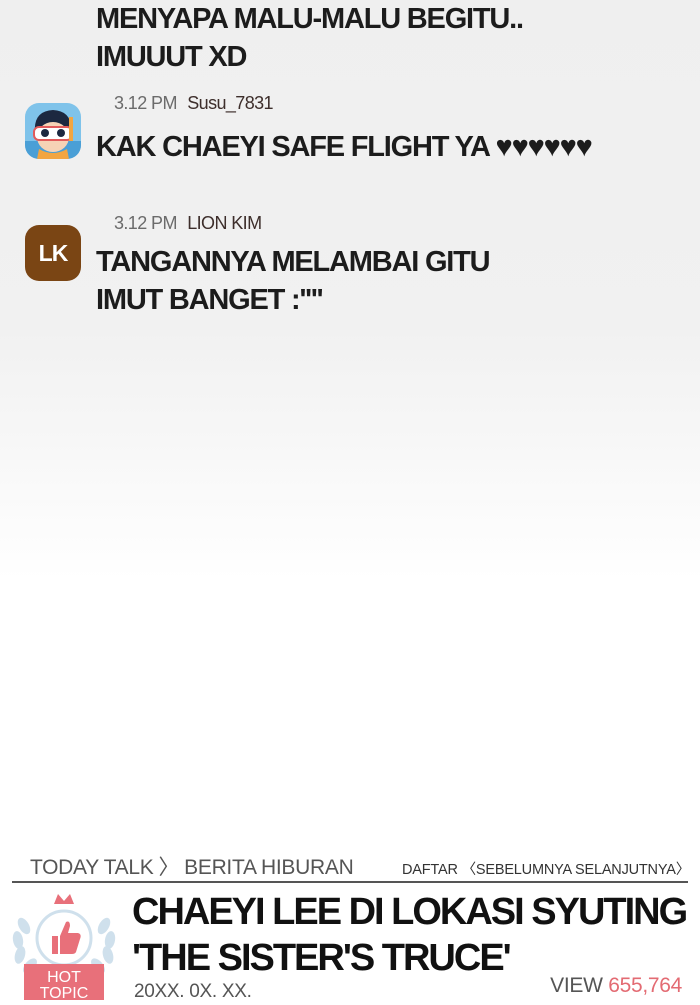  What do you see at coordinates (172, 57) in the screenshot?
I see `comment-text-line: IMUUUT XD` at bounding box center [172, 57].